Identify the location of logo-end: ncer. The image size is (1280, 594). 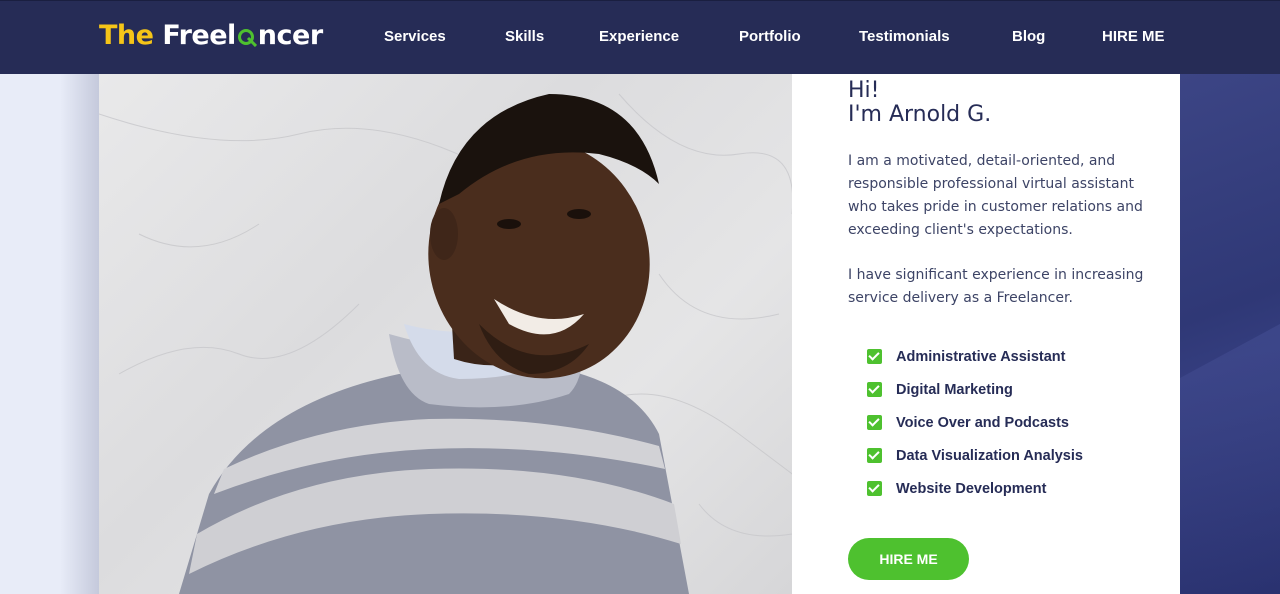
(290, 35).